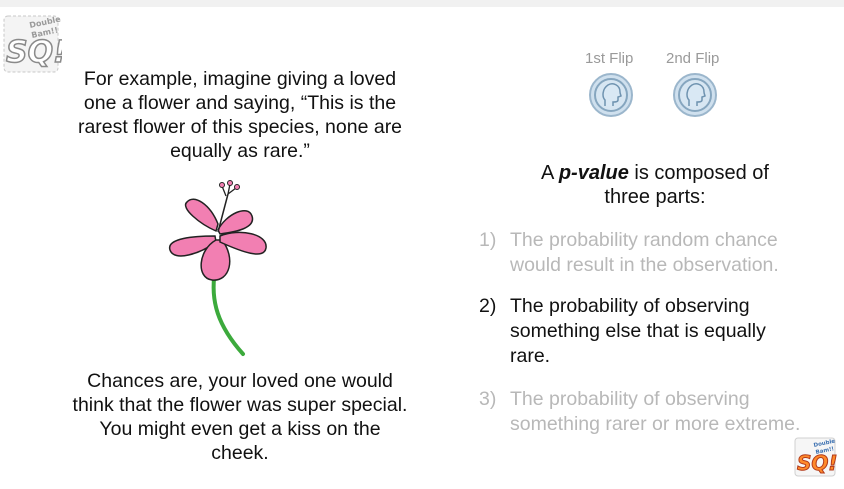  I want to click on second-flip-coin, so click(695, 95).